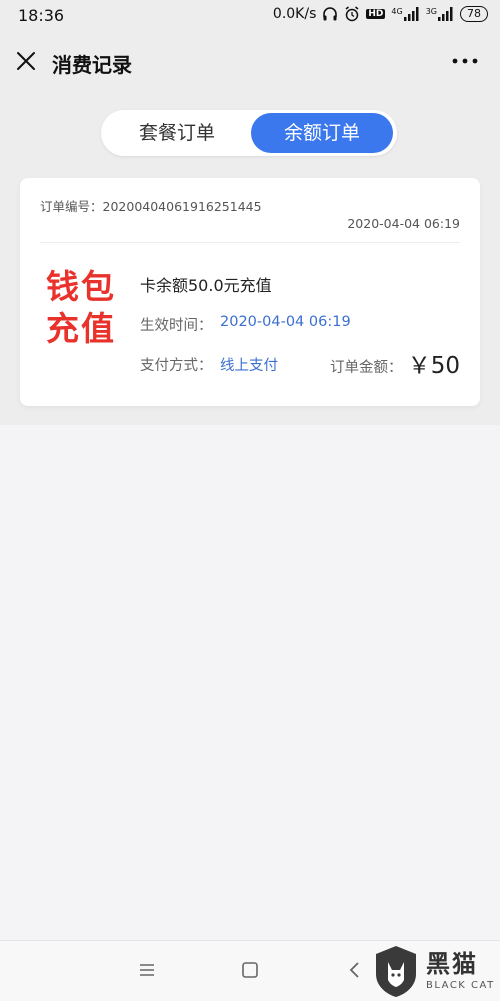  I want to click on watermark-en: BLACK CAT, so click(460, 985).